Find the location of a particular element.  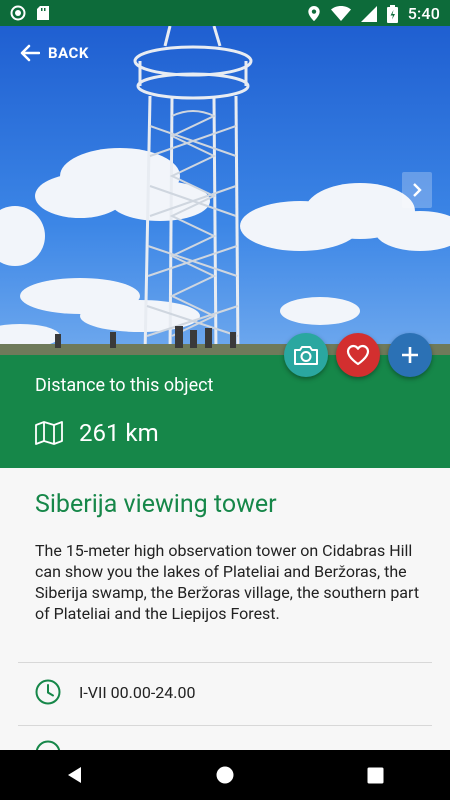

triangle-back-icon is located at coordinates (74, 775).